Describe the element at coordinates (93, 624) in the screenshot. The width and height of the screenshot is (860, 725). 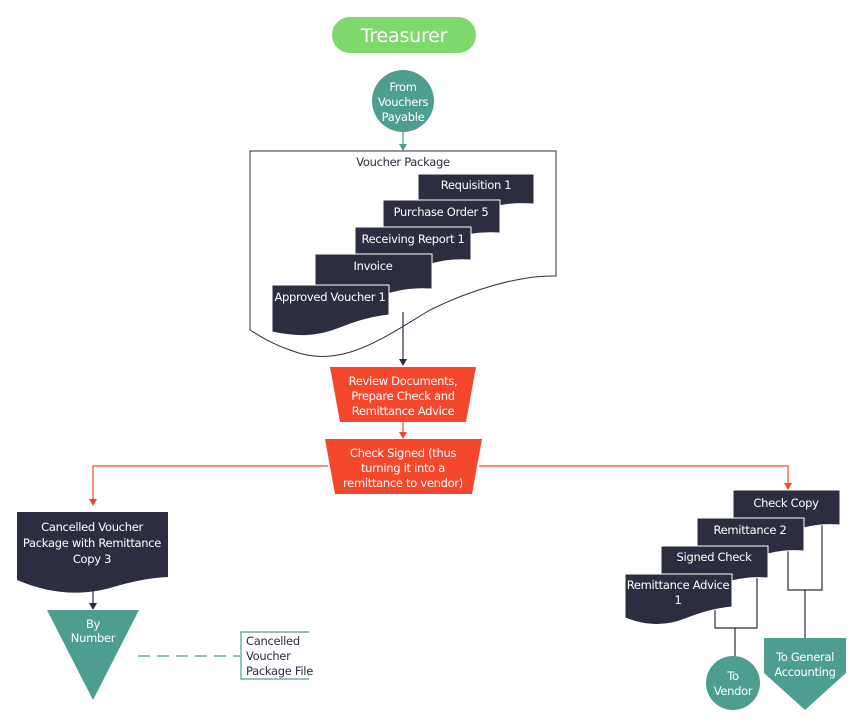
I see `file-line-1: By` at that location.